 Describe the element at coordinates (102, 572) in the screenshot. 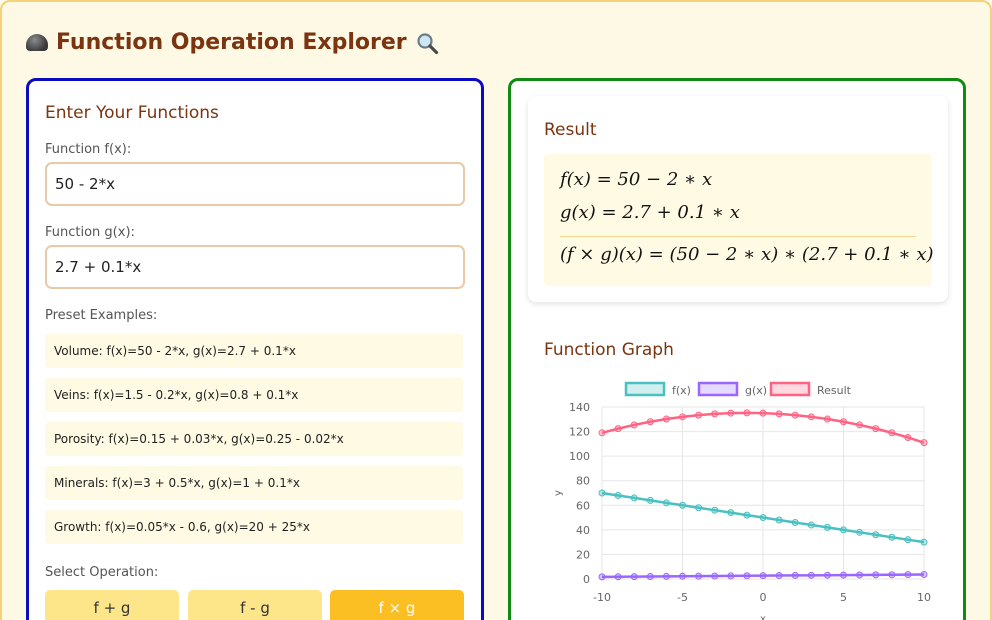

I see `operation-label: Select Operation:` at that location.